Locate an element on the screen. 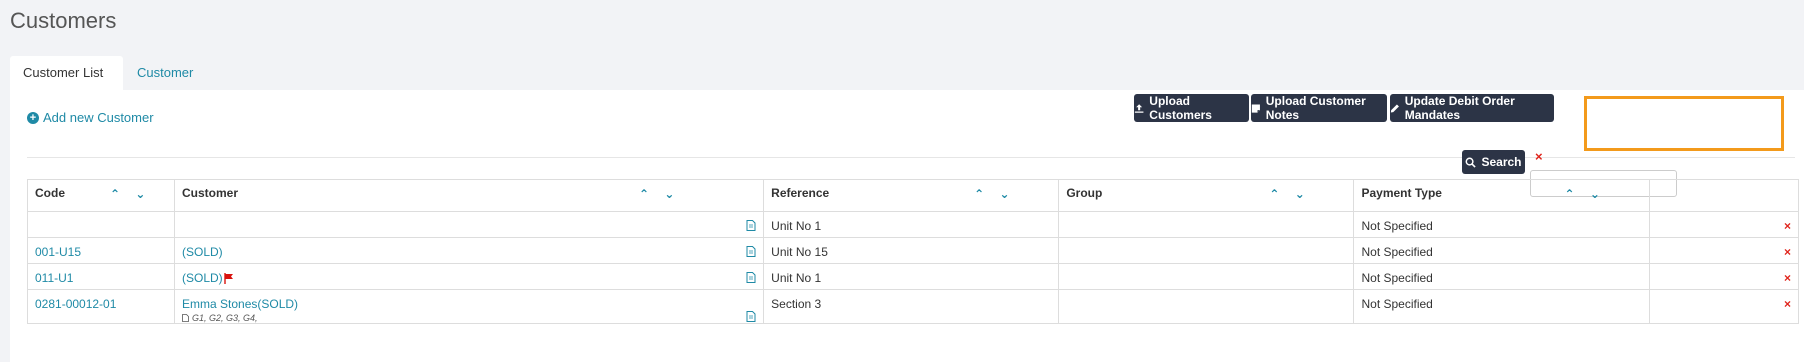 The width and height of the screenshot is (1804, 362). column-label-group: Group is located at coordinates (1084, 193).